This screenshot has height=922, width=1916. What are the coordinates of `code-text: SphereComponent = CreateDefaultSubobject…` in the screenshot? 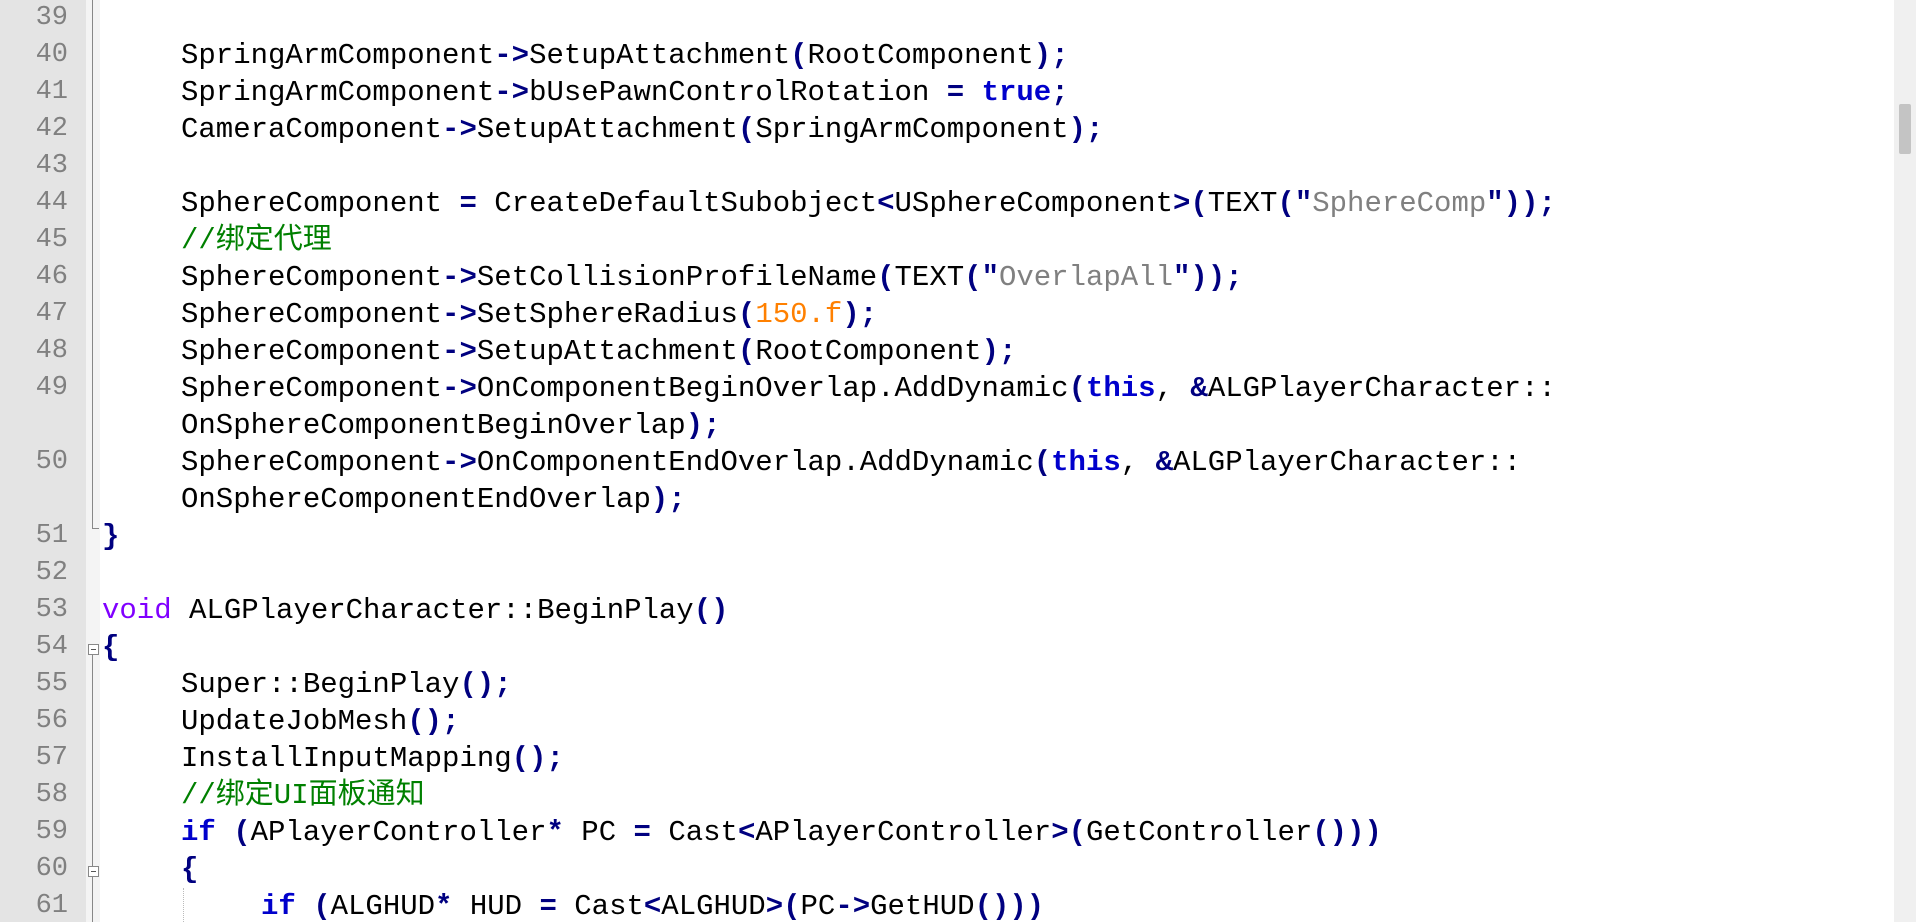 It's located at (868, 203).